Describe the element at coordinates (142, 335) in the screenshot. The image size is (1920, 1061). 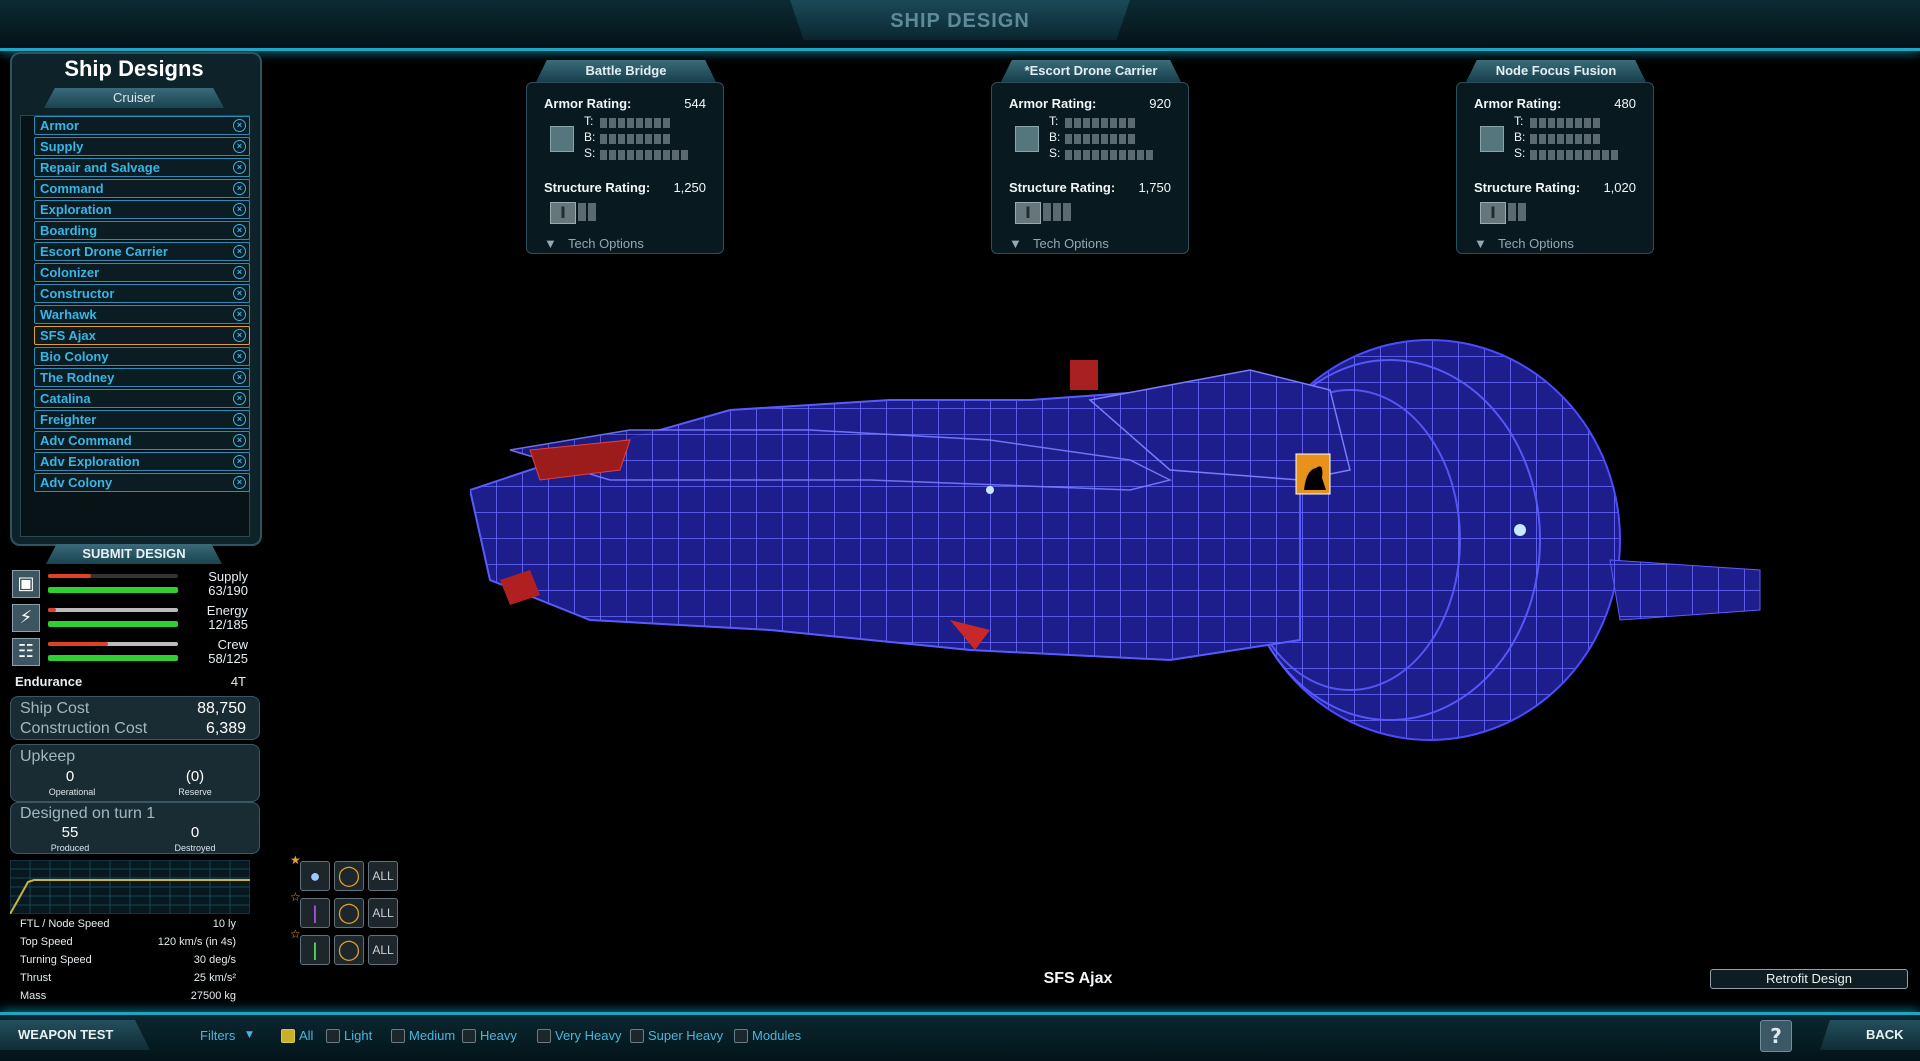
I see `design-item: SFS Ajax ×` at that location.